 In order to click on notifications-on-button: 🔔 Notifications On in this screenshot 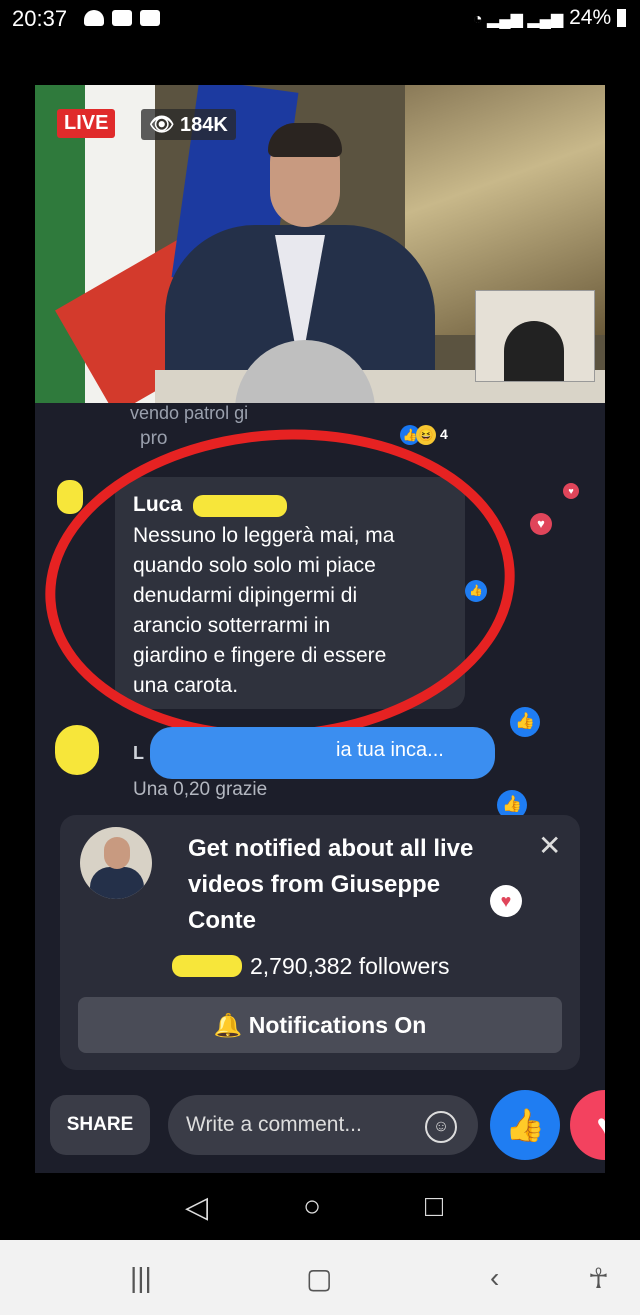, I will do `click(320, 1025)`.